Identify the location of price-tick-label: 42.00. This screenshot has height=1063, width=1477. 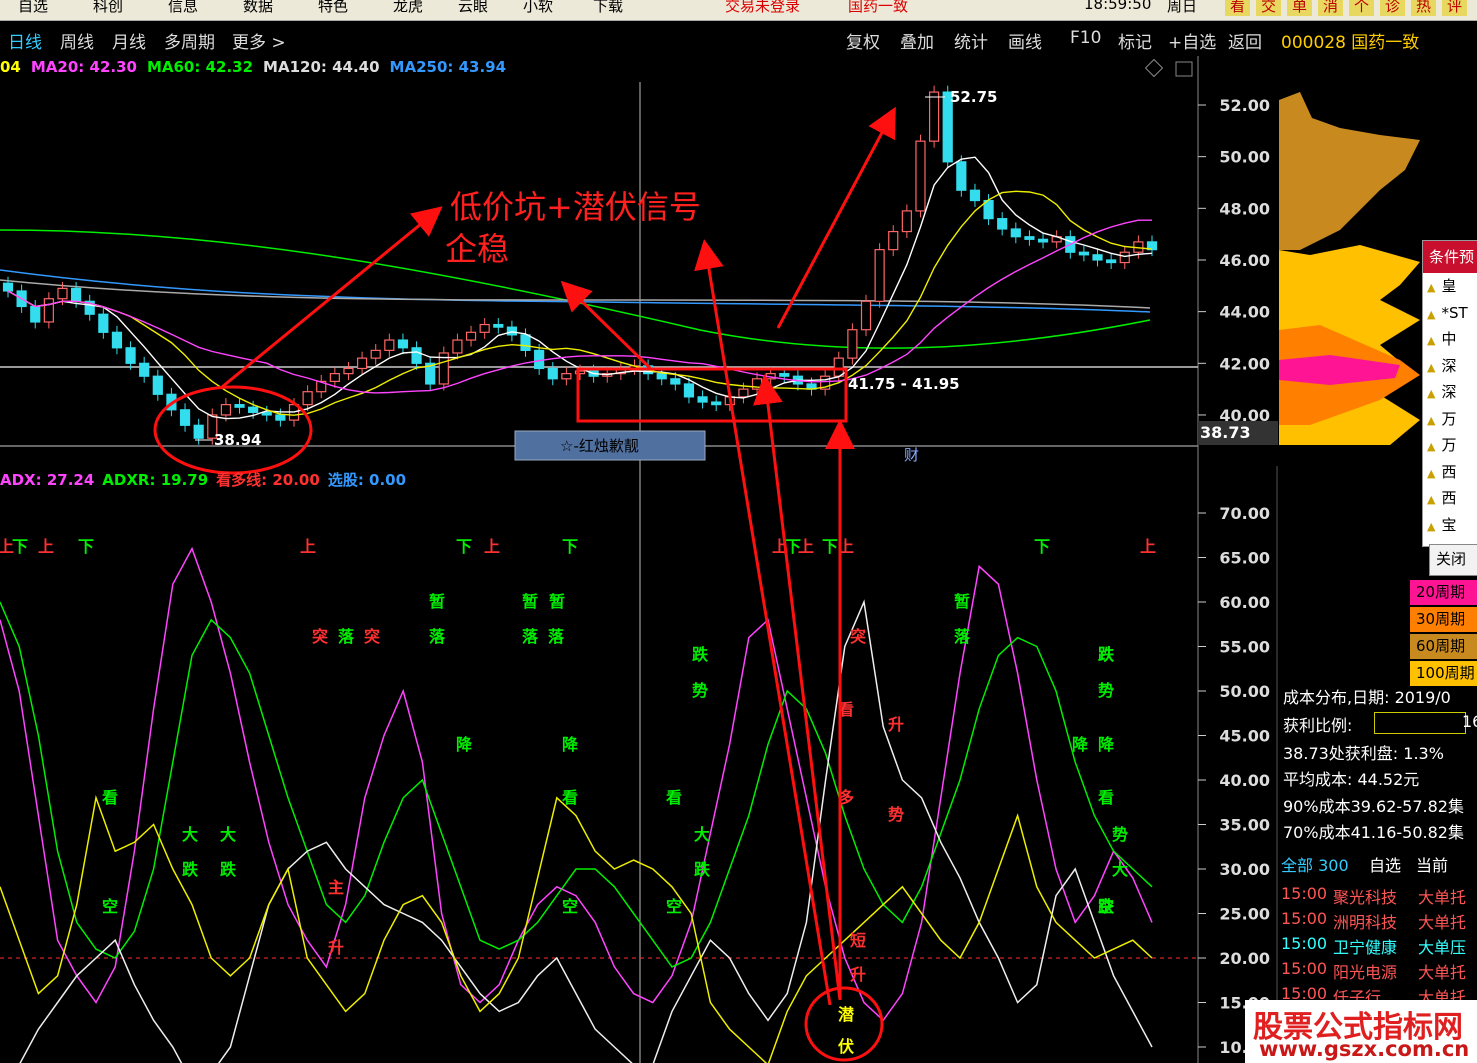
(1244, 363).